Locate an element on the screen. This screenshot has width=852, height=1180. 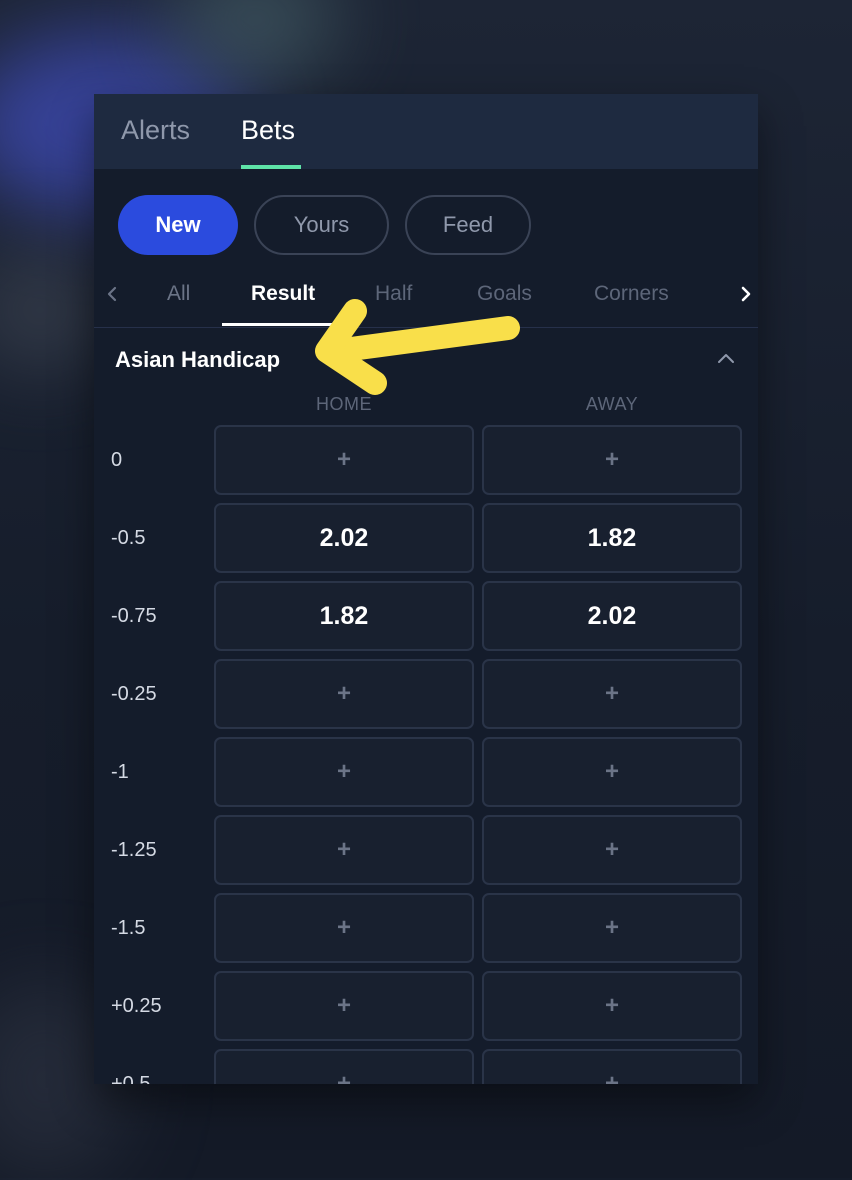
active-market-tab-indicator is located at coordinates (285, 324).